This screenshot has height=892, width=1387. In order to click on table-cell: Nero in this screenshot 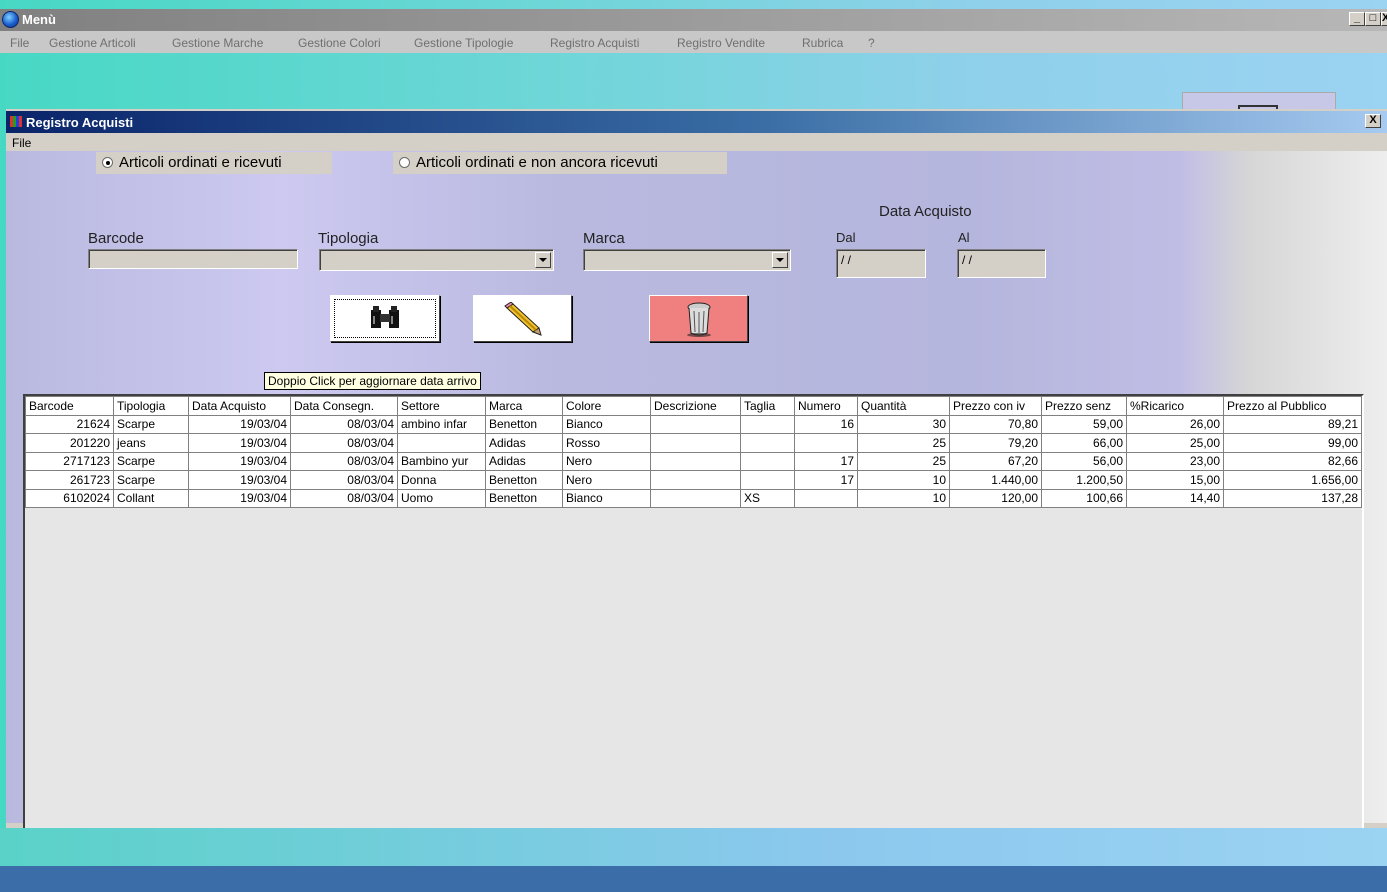, I will do `click(606, 480)`.